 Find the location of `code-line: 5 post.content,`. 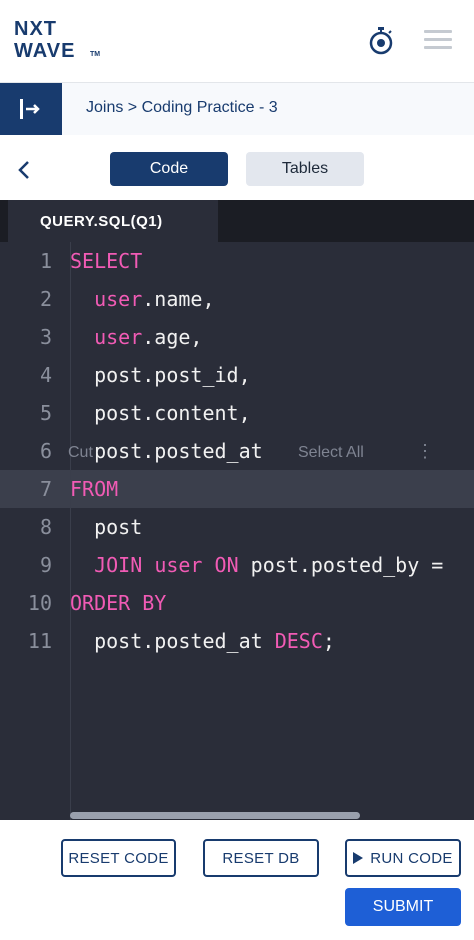

code-line: 5 post.content, is located at coordinates (237, 413).